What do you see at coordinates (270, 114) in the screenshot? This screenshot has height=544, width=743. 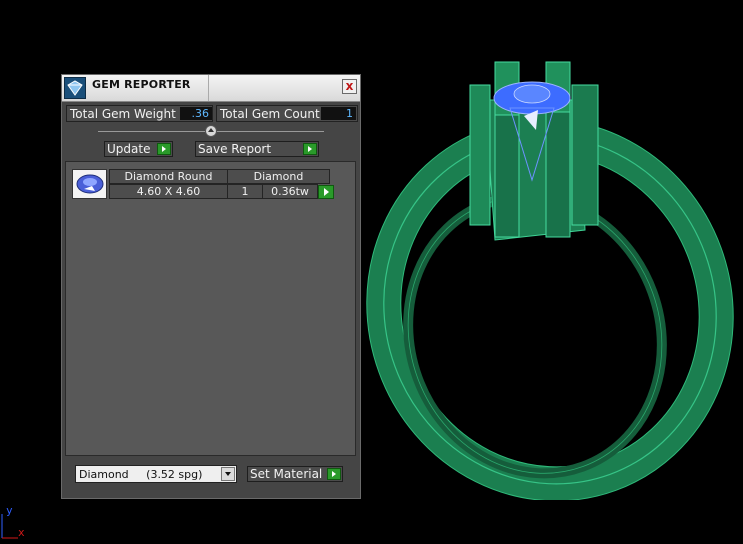 I see `total-gem-count-label: Total Gem Count` at bounding box center [270, 114].